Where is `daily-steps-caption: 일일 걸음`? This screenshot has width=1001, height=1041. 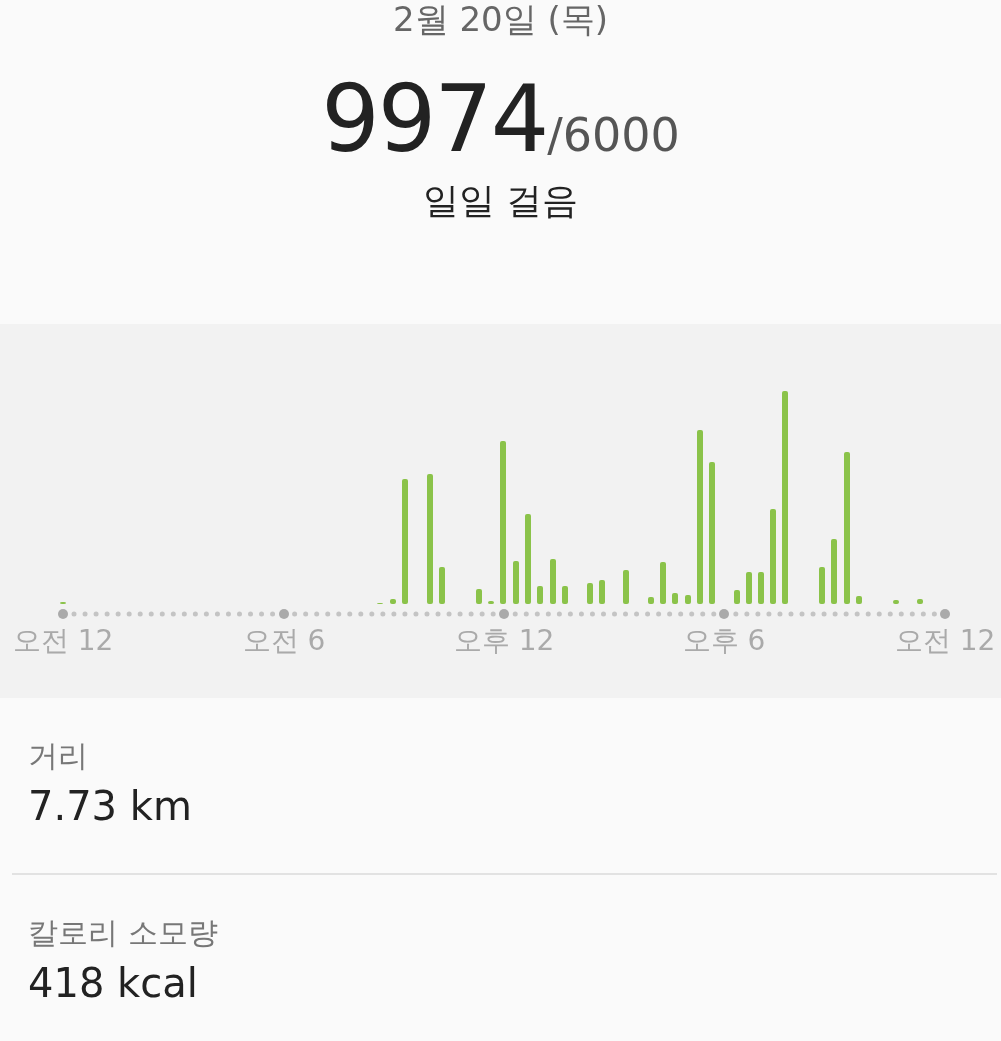 daily-steps-caption: 일일 걸음 is located at coordinates (500, 201).